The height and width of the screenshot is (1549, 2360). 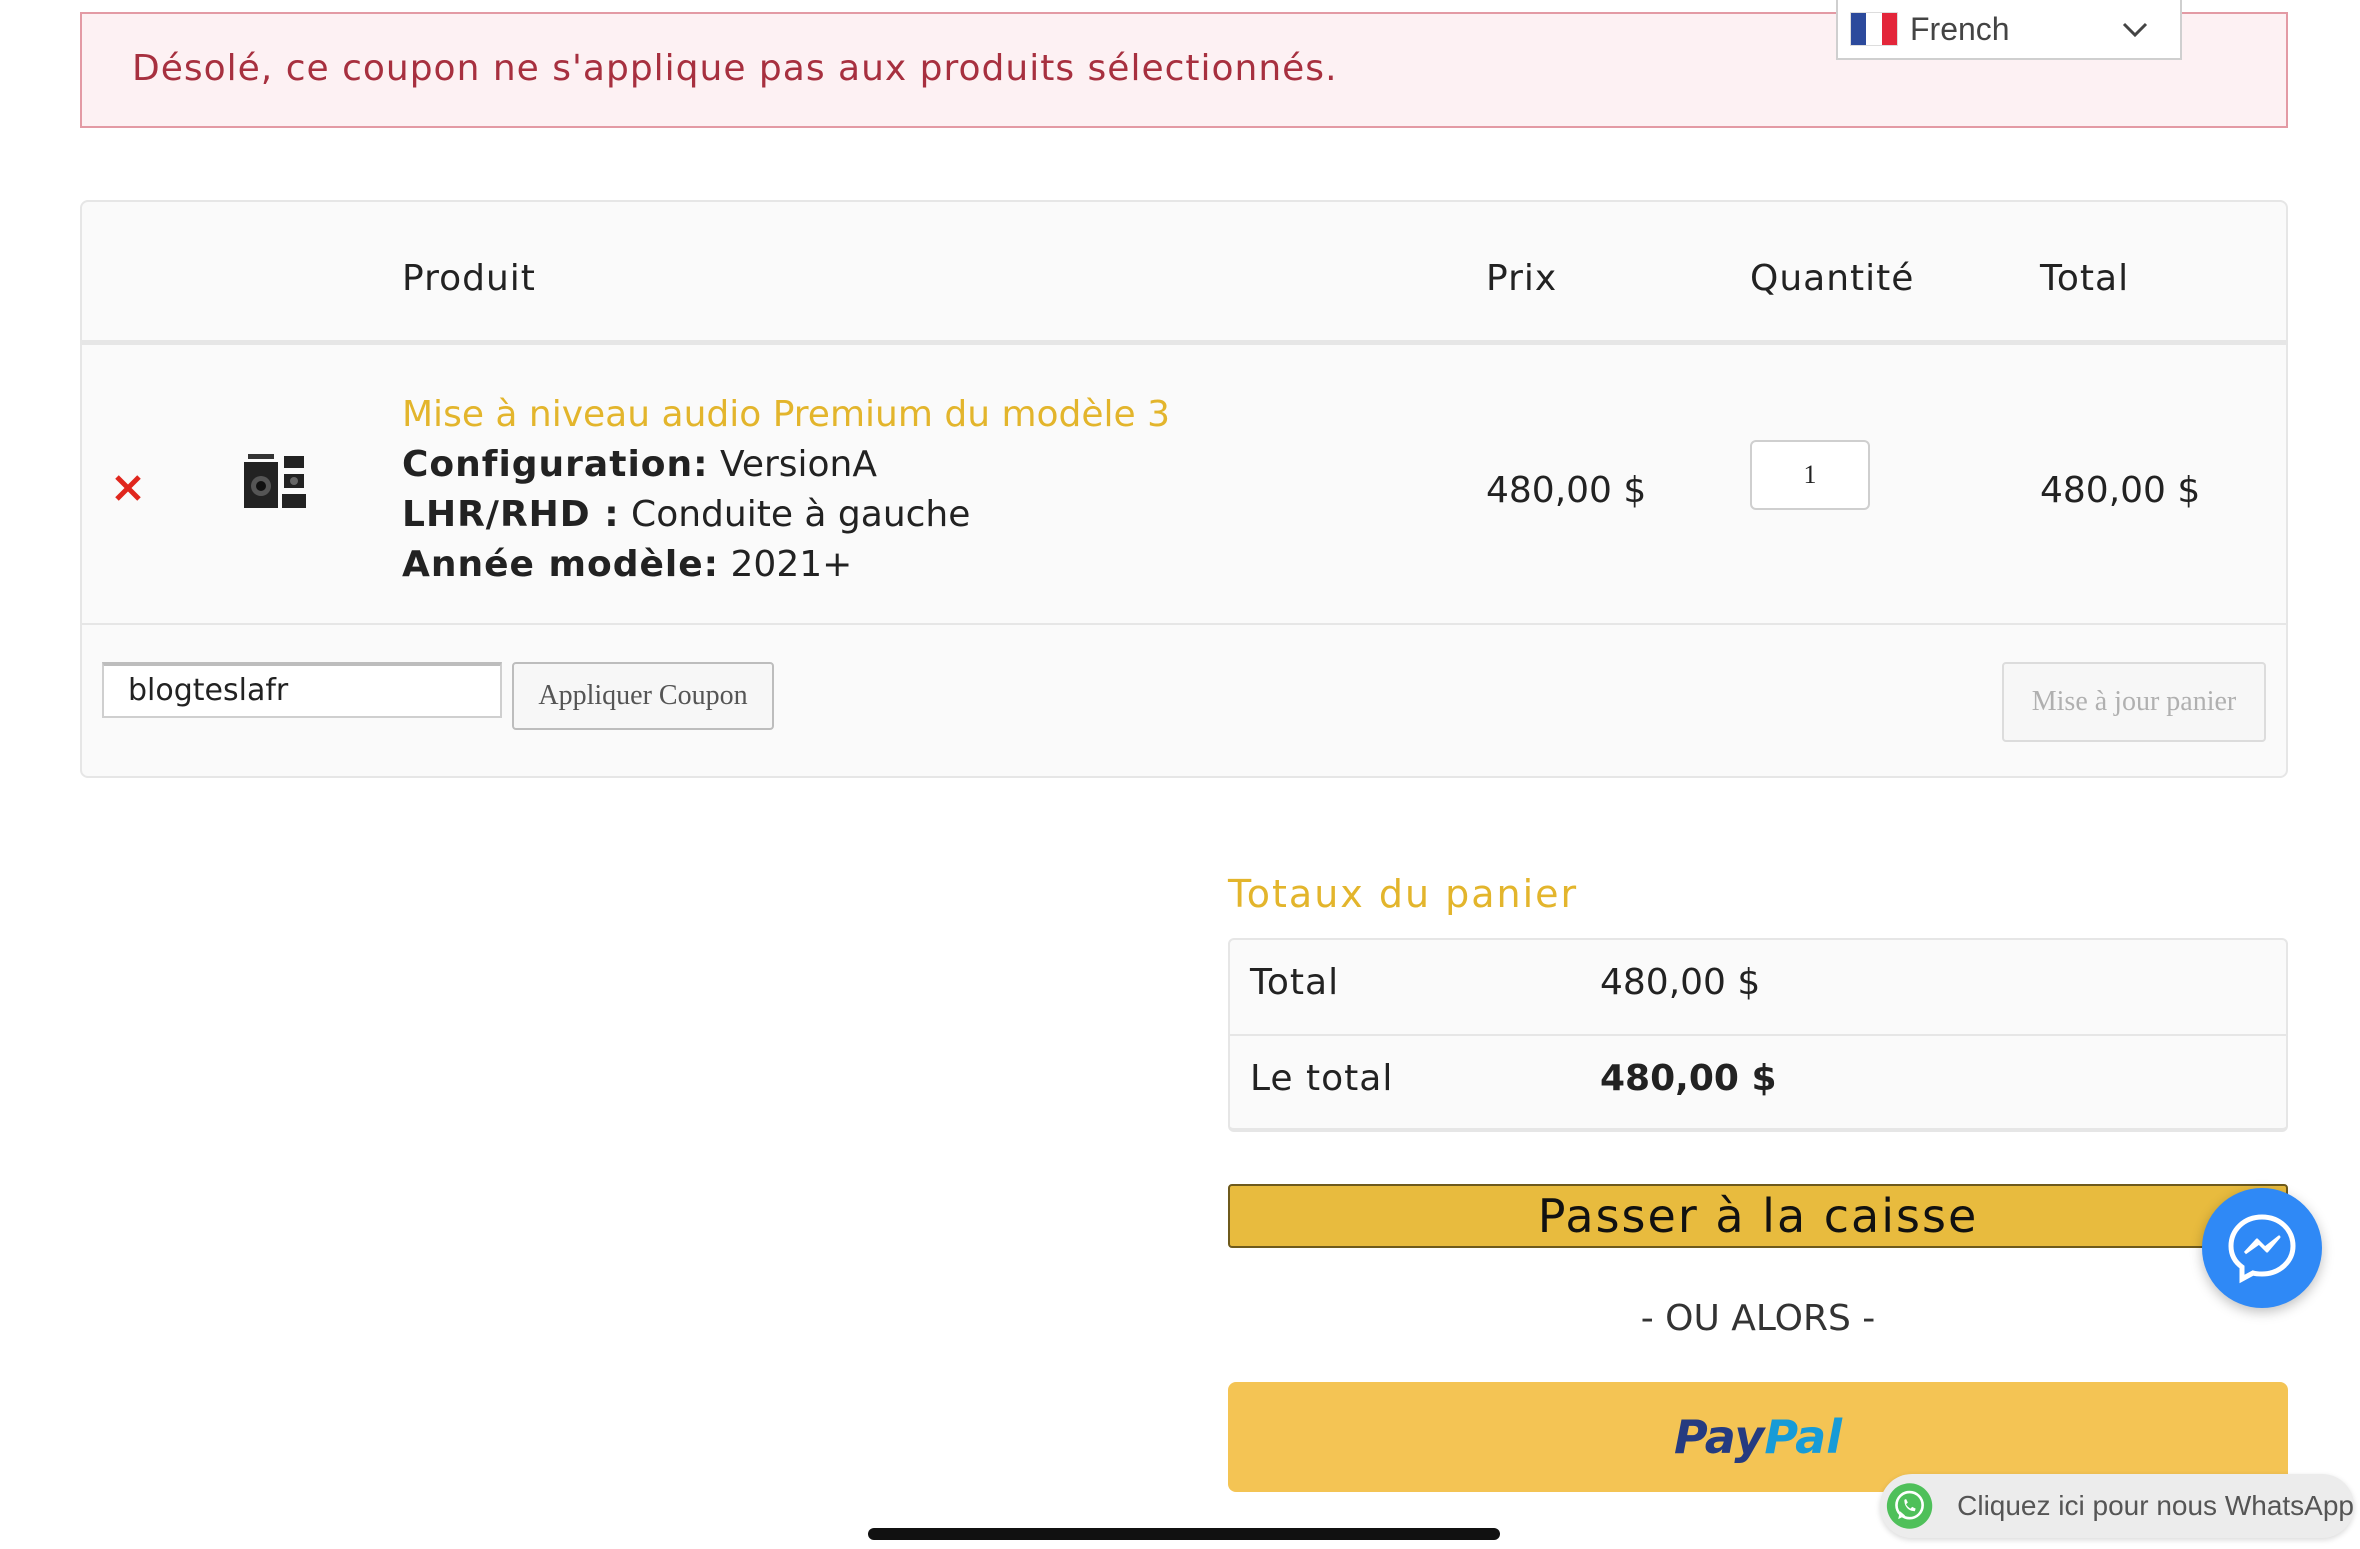 What do you see at coordinates (1184, 342) in the screenshot?
I see `header-divider` at bounding box center [1184, 342].